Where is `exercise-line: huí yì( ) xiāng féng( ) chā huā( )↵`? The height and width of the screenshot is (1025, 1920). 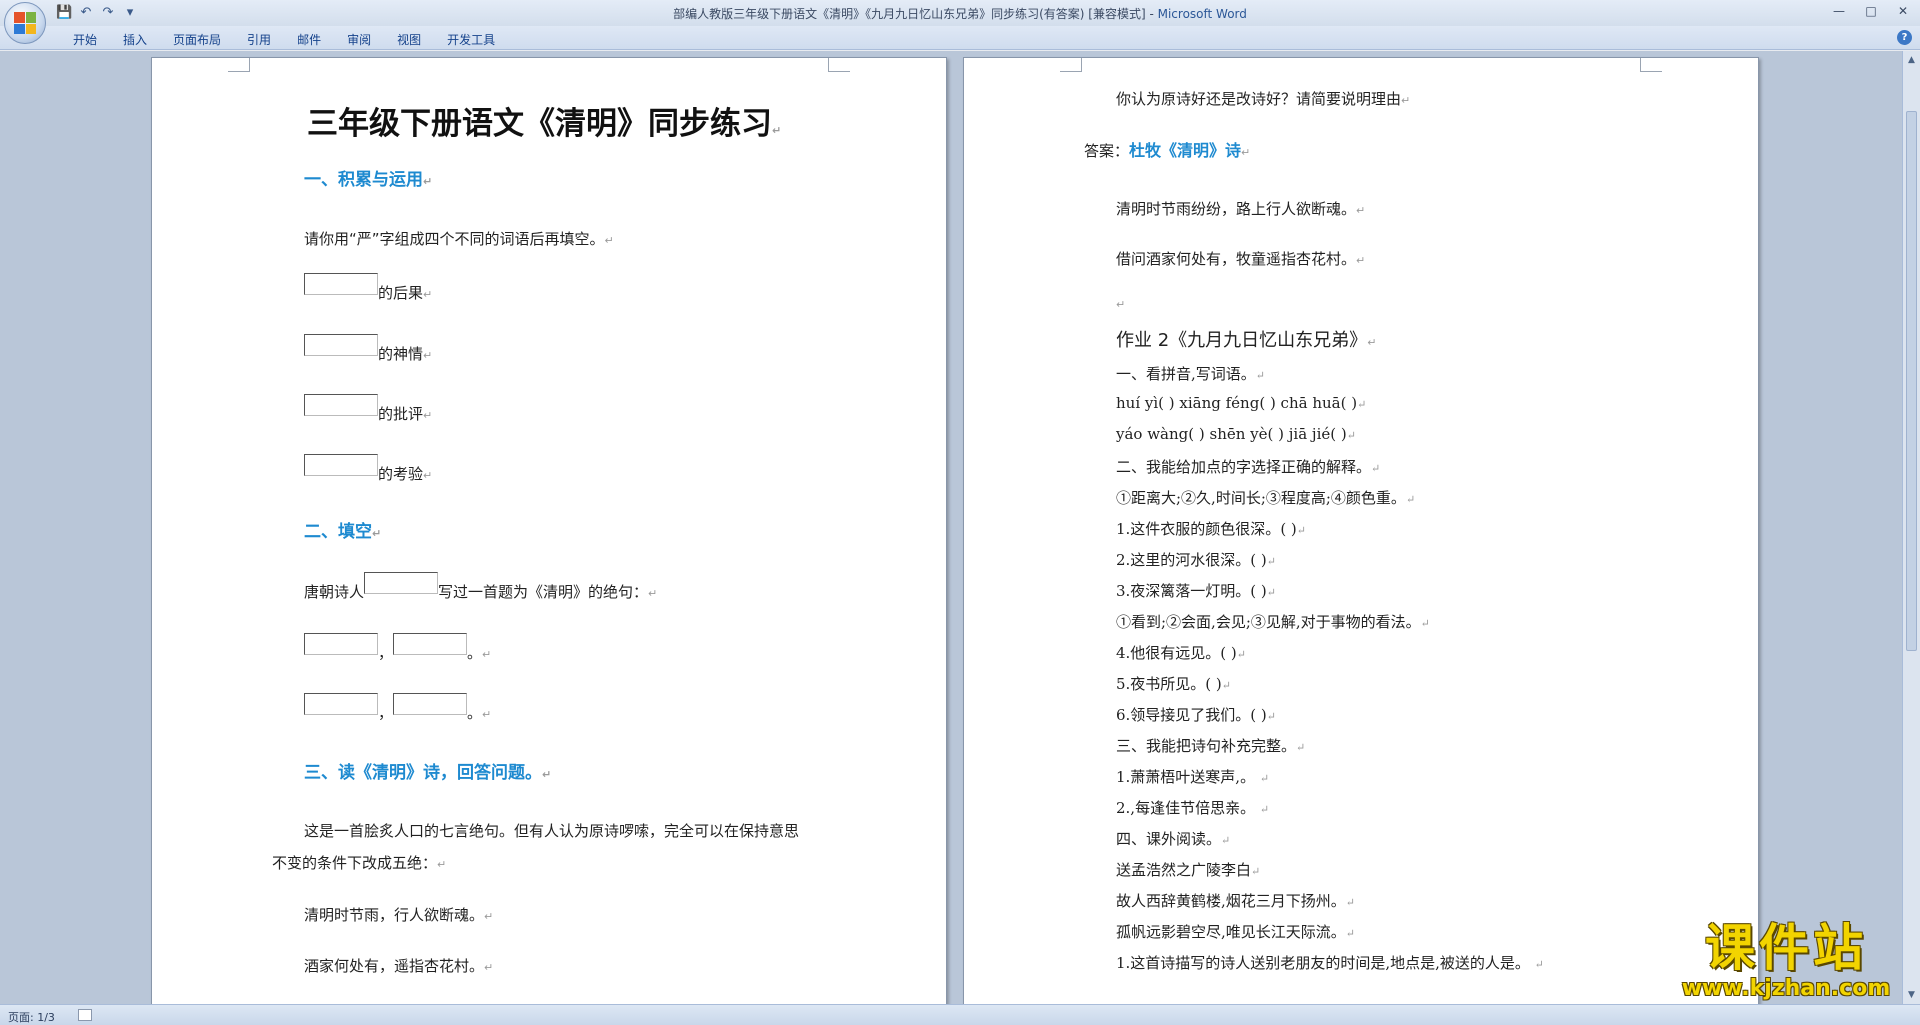
exercise-line: huí yì( ) xiāng féng( ) chā huā( )↵ is located at coordinates (1241, 403).